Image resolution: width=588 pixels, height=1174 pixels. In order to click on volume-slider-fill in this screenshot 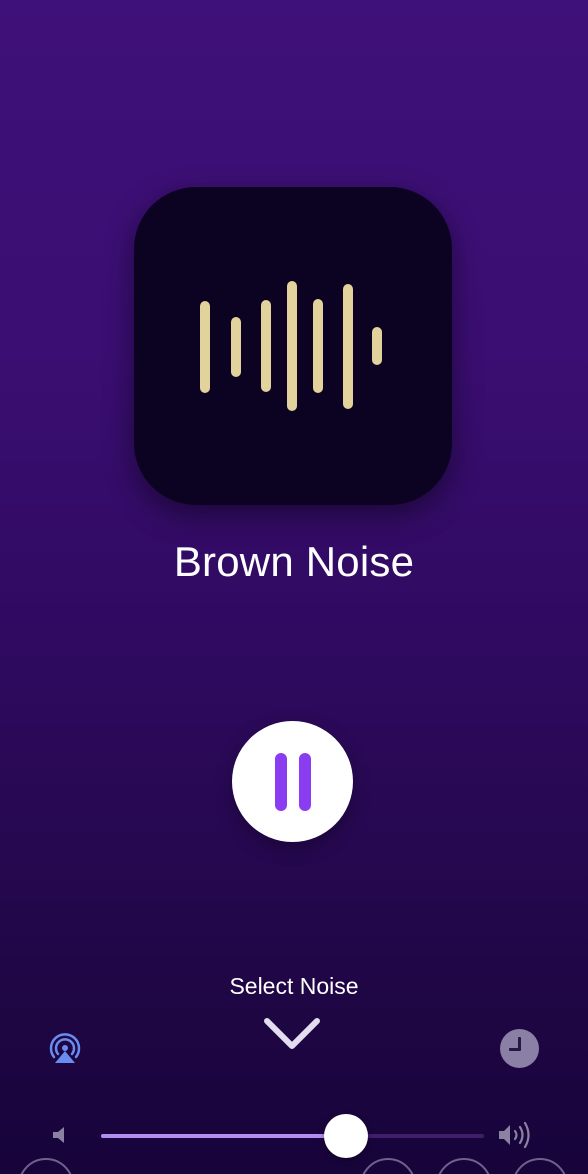, I will do `click(224, 1136)`.